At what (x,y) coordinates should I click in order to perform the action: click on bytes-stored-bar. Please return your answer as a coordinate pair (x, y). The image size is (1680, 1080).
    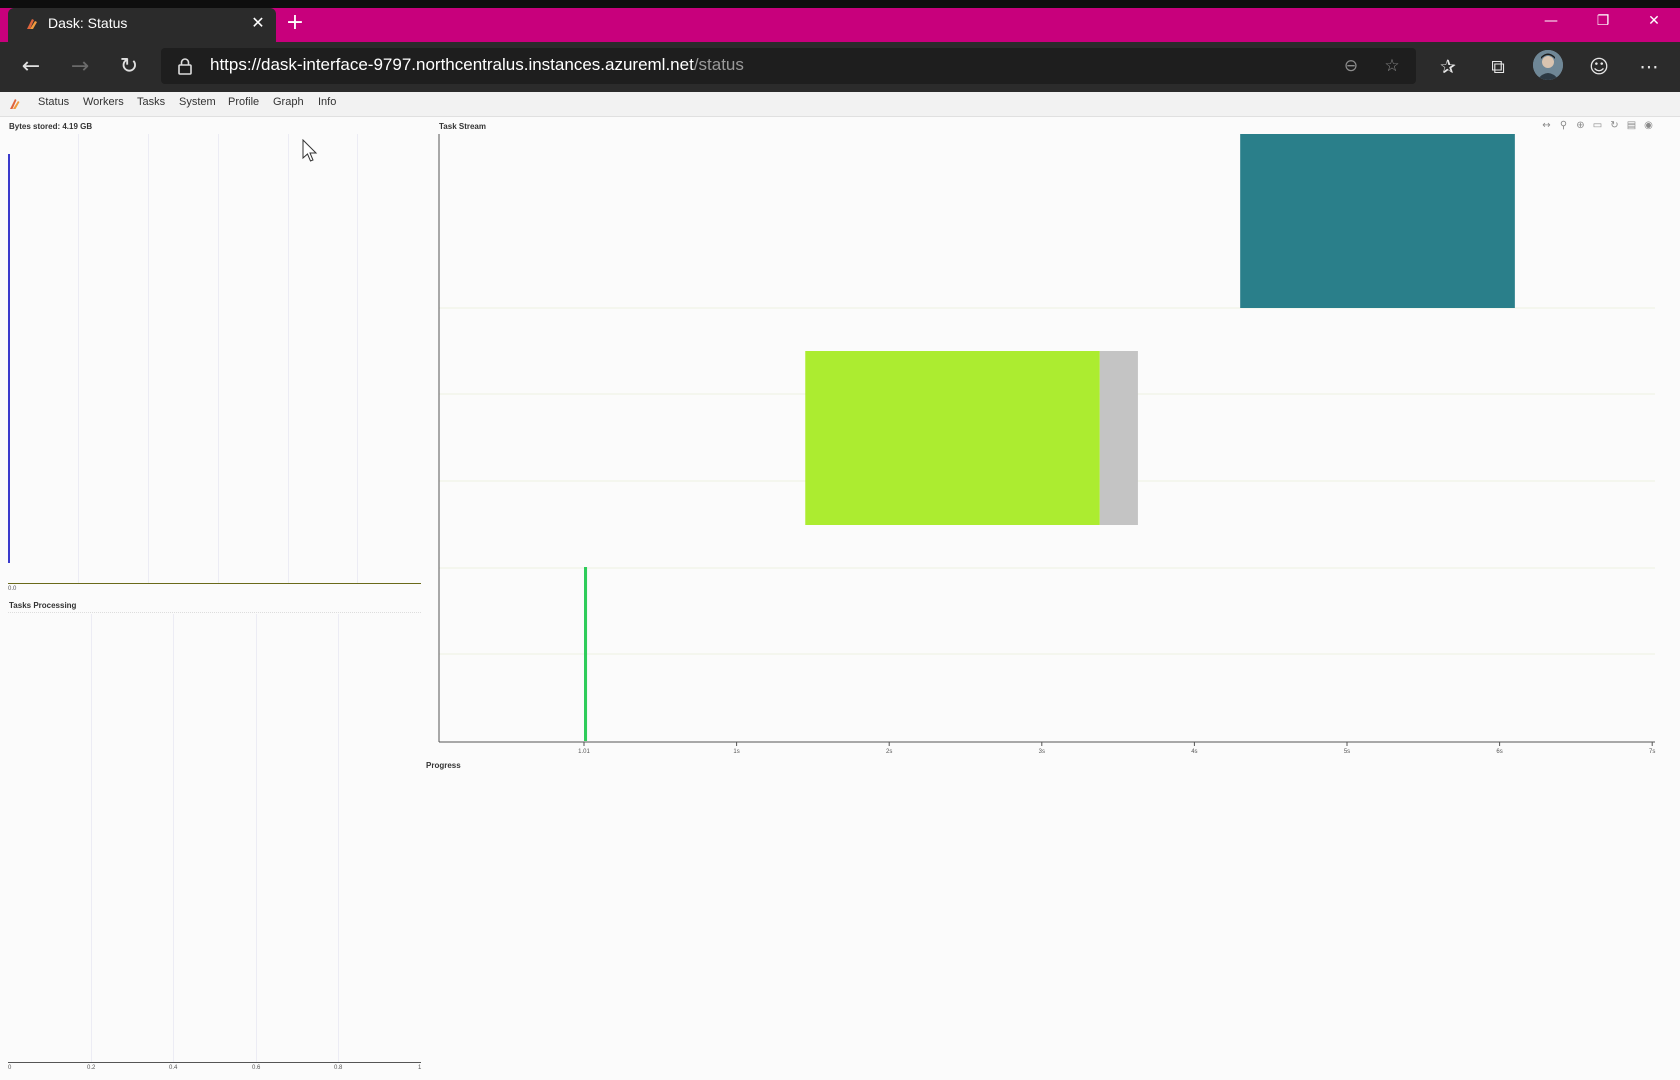
    Looking at the image, I should click on (9, 358).